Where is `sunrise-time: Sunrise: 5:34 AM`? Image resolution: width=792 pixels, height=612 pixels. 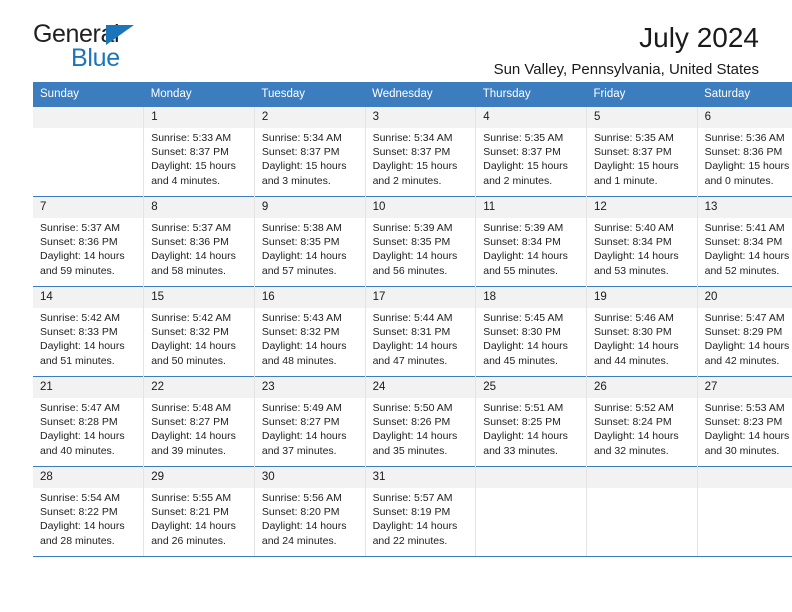 sunrise-time: Sunrise: 5:34 AM is located at coordinates (412, 138).